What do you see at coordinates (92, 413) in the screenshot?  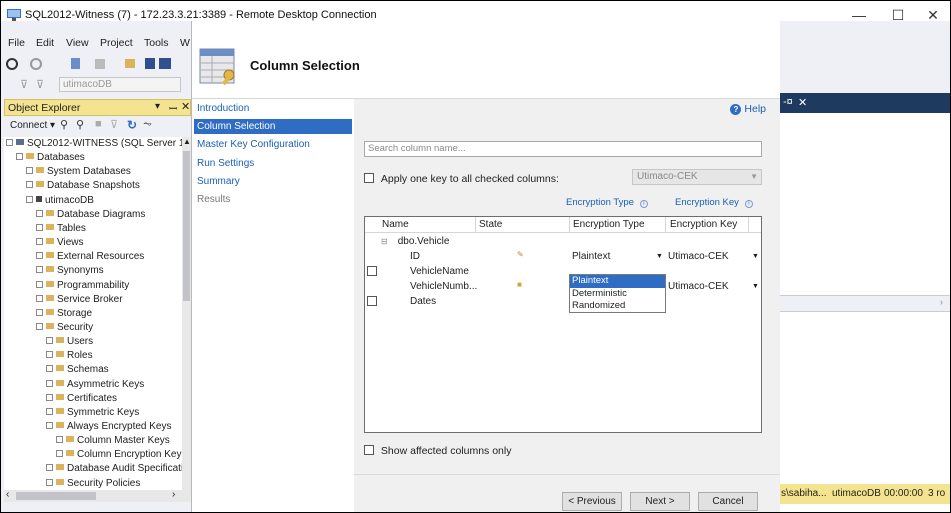 I see `tree-node: Symmetric Keys` at bounding box center [92, 413].